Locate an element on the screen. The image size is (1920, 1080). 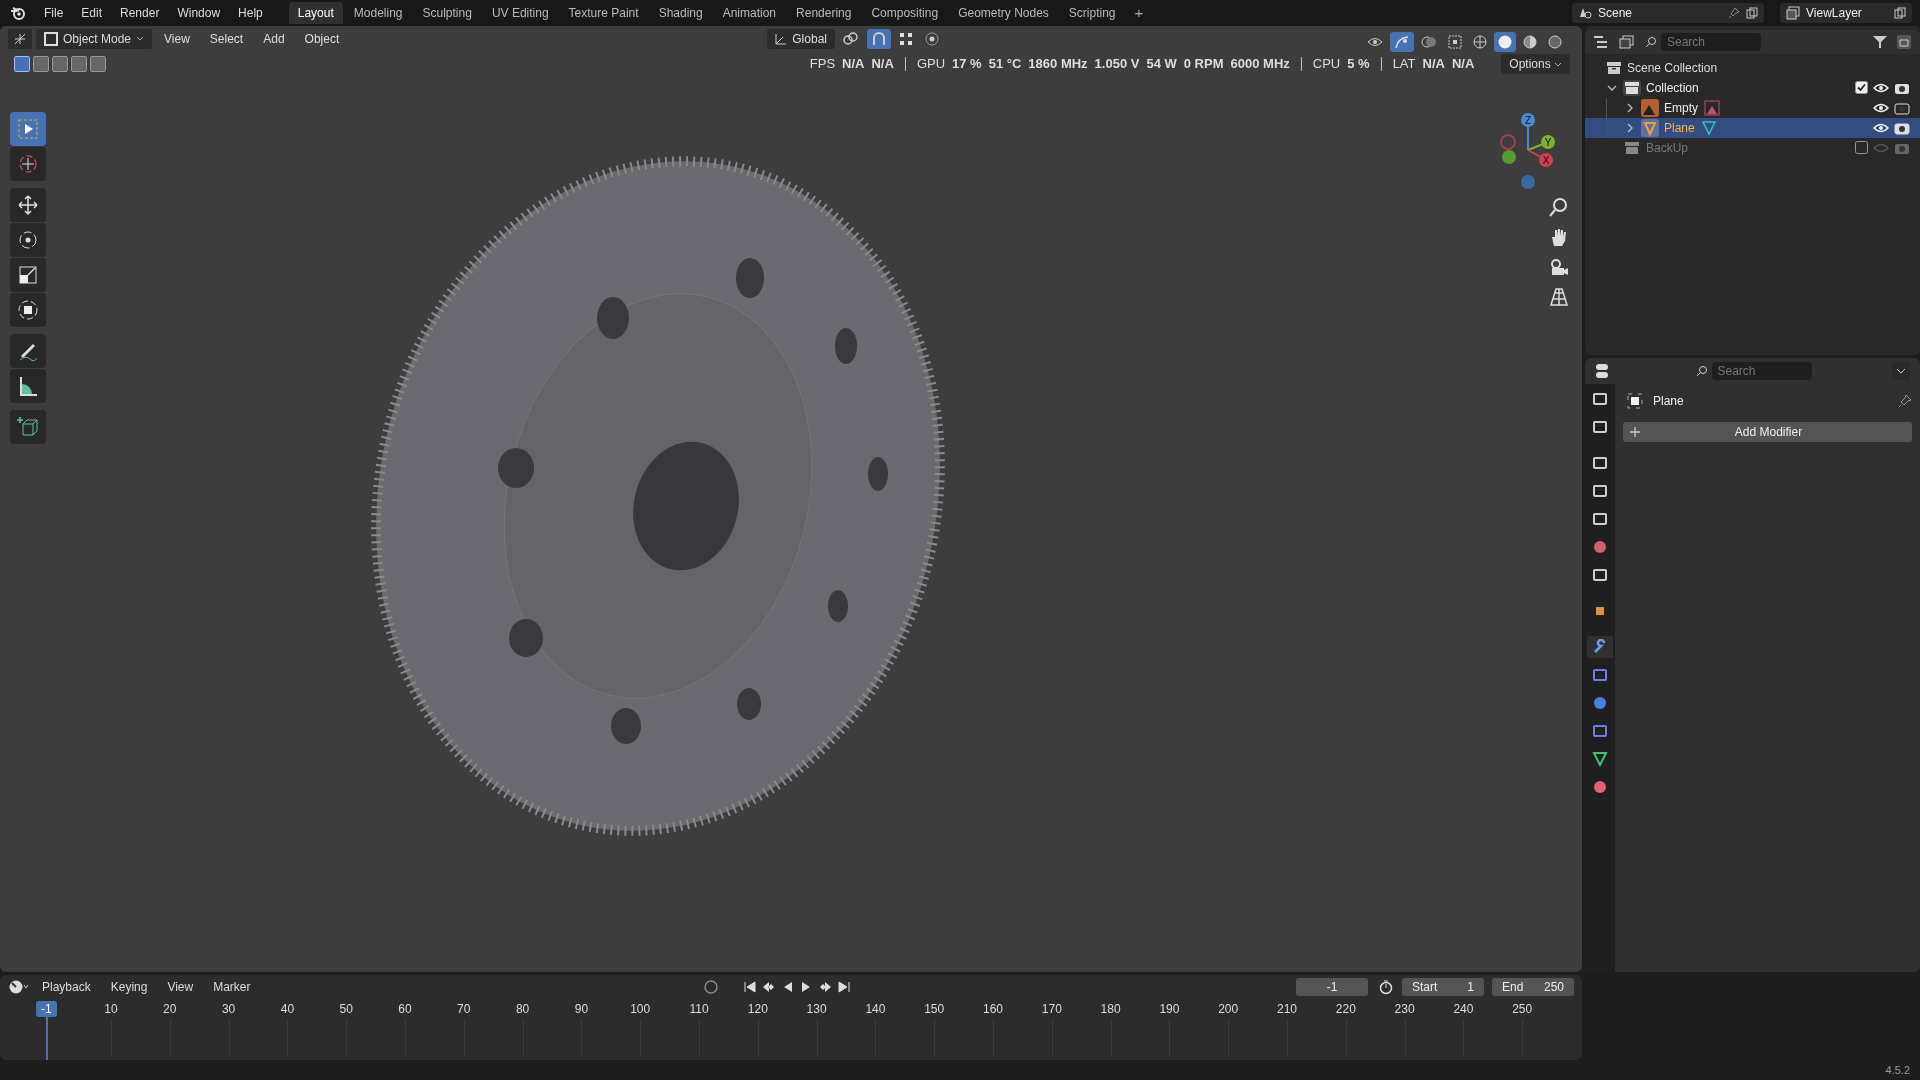
workspace-tab: Shading is located at coordinates (680, 12).